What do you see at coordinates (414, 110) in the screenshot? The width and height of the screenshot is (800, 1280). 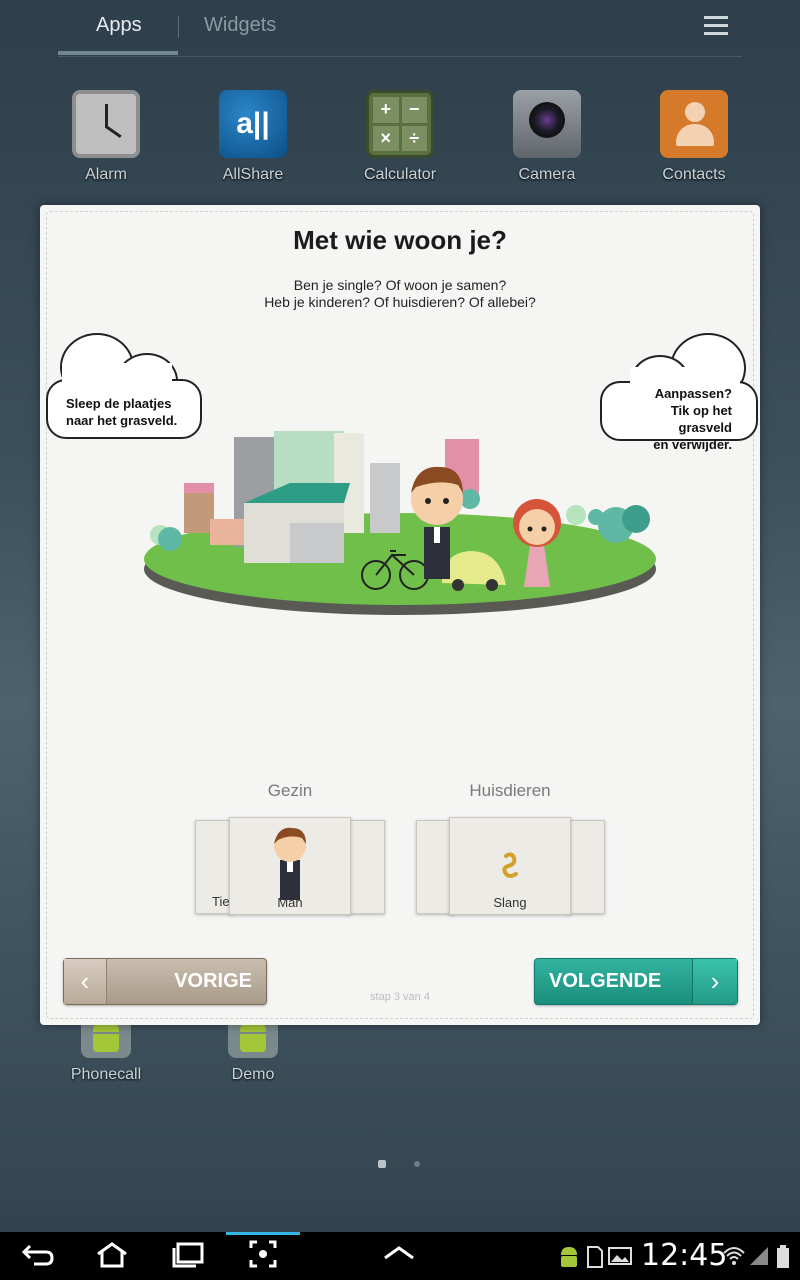 I see `calc-key: −` at bounding box center [414, 110].